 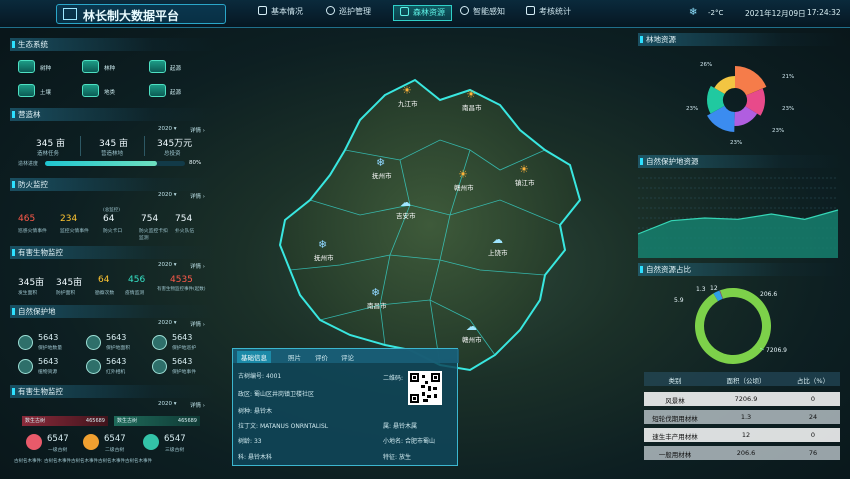 What do you see at coordinates (735, 102) in the screenshot?
I see `forest-pie-chart: 26% 21% 23% 23% 23% 23%` at bounding box center [735, 102].